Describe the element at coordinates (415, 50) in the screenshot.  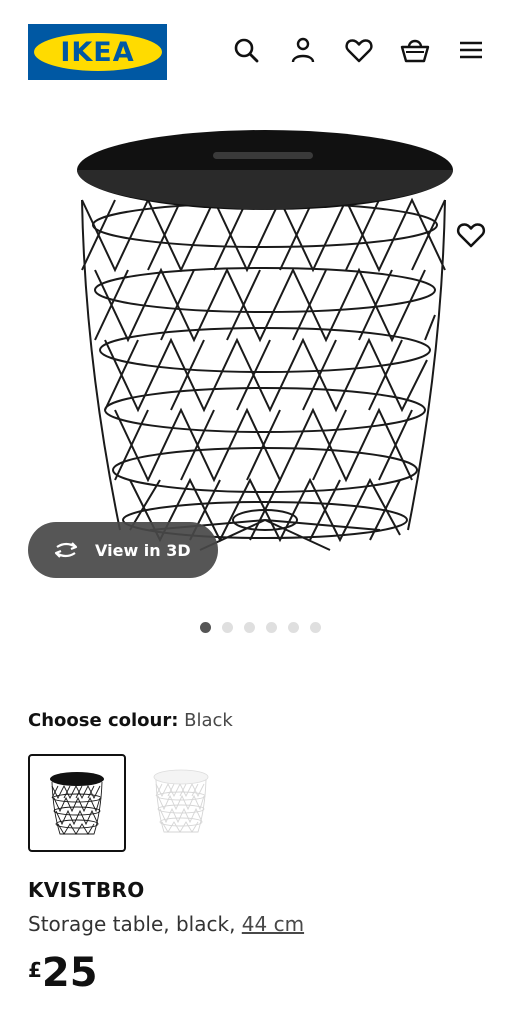
I see `shopping-bag-icon` at that location.